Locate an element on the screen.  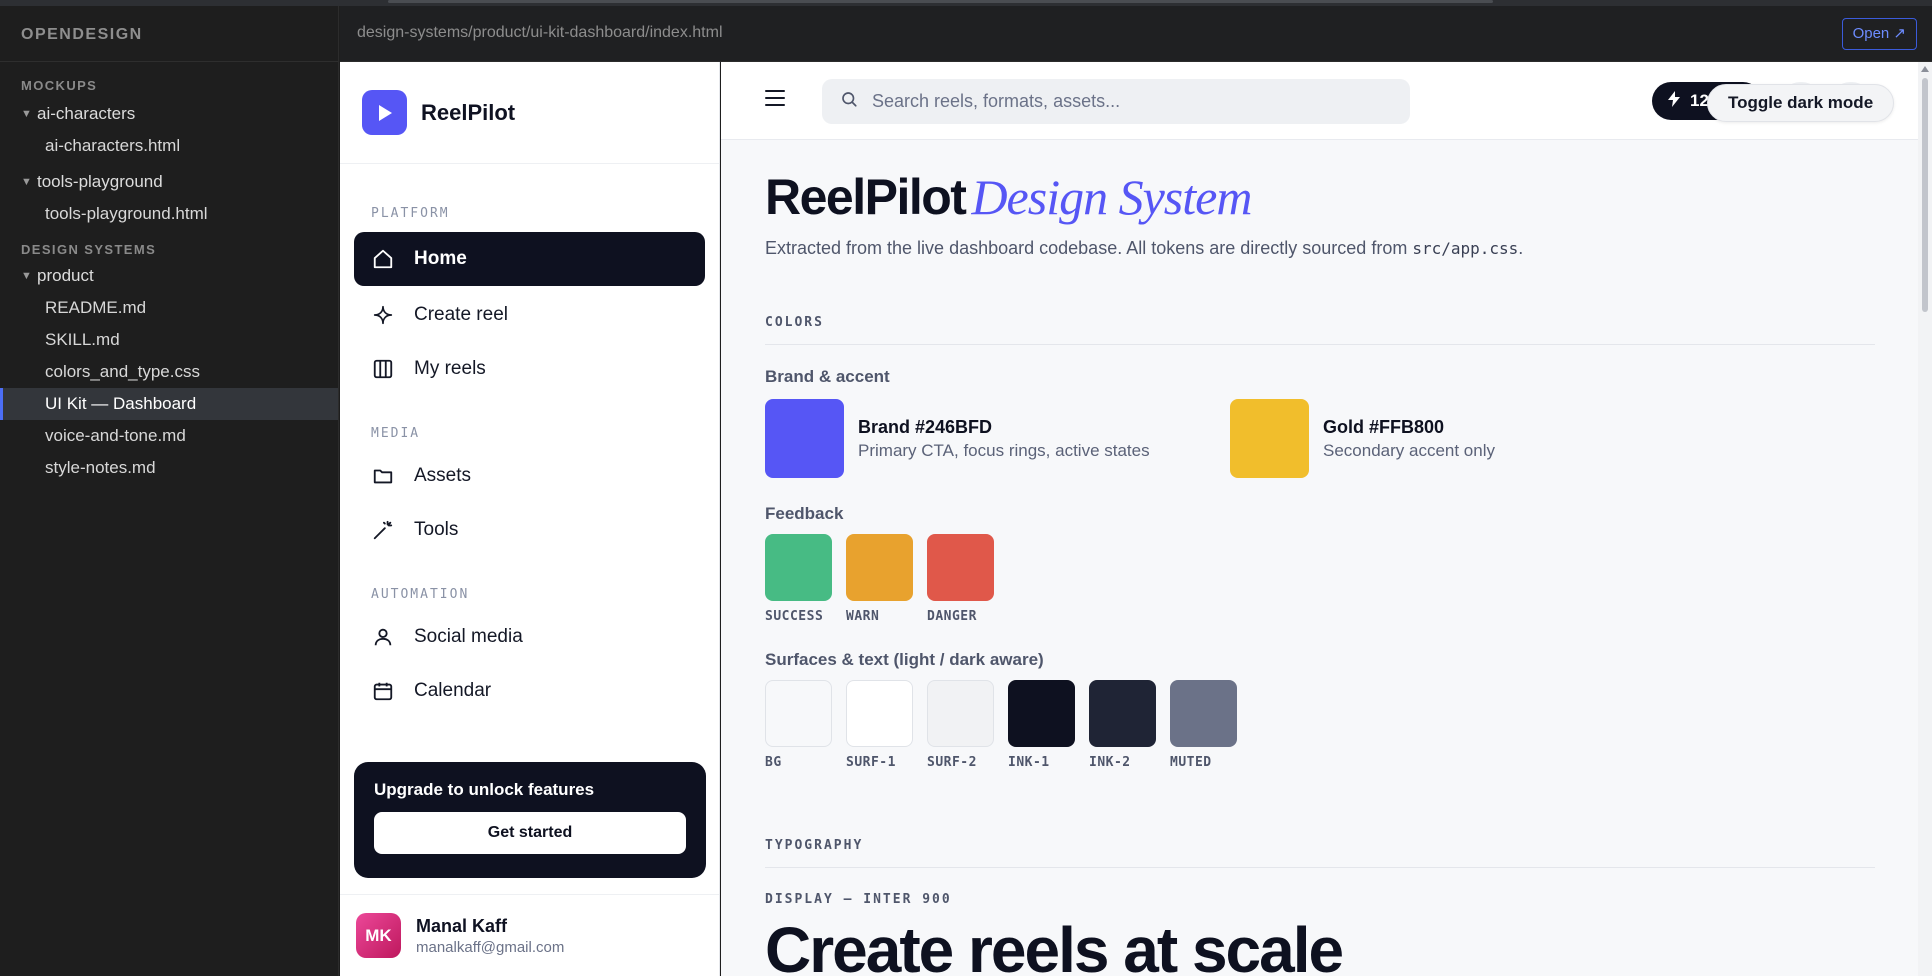
swatch-label: SUCCESS is located at coordinates (794, 616).